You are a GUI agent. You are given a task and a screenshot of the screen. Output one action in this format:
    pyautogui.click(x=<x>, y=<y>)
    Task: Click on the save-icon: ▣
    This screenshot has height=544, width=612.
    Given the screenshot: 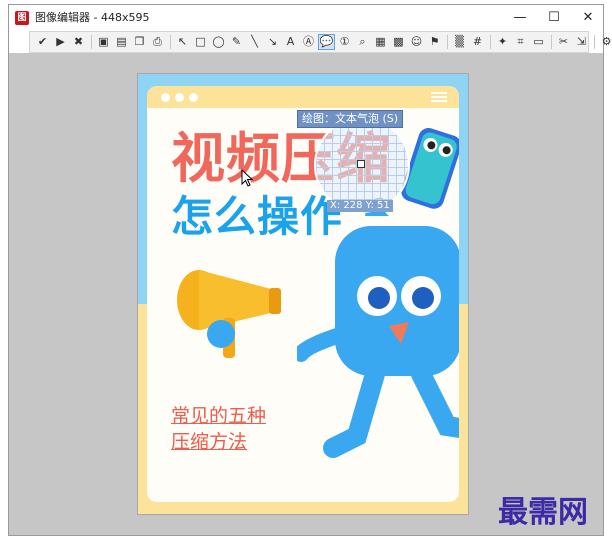 What is the action you would take?
    pyautogui.click(x=103, y=42)
    